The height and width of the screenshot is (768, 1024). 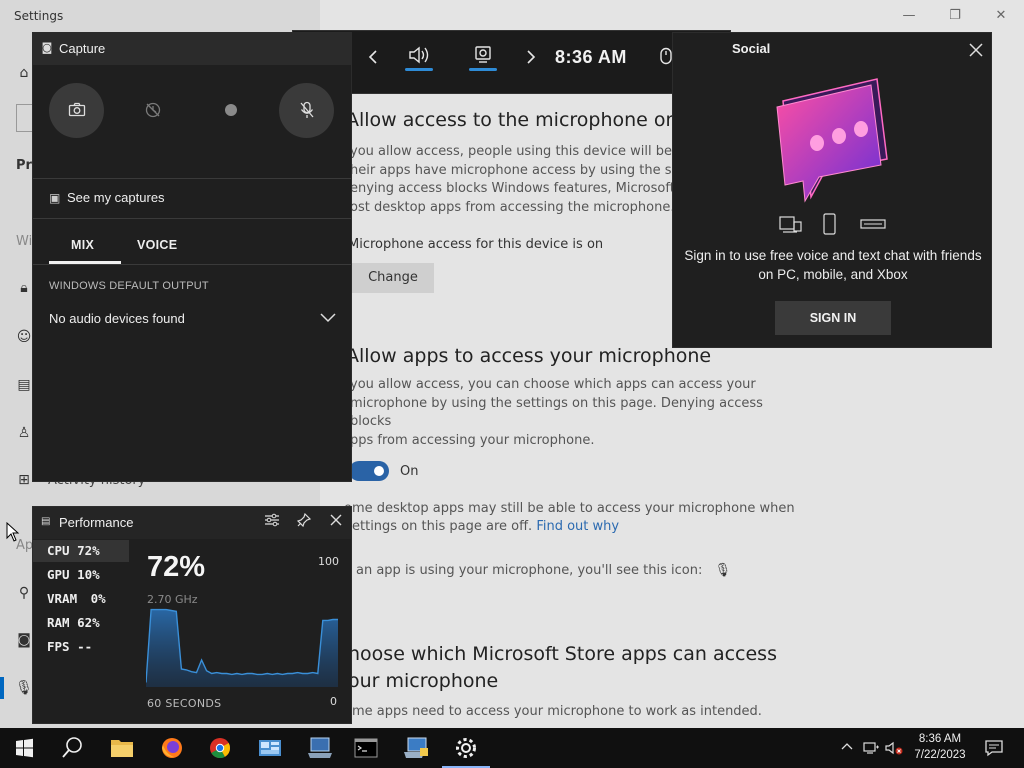 I want to click on clipboard-icon: ▤, so click(x=24, y=385).